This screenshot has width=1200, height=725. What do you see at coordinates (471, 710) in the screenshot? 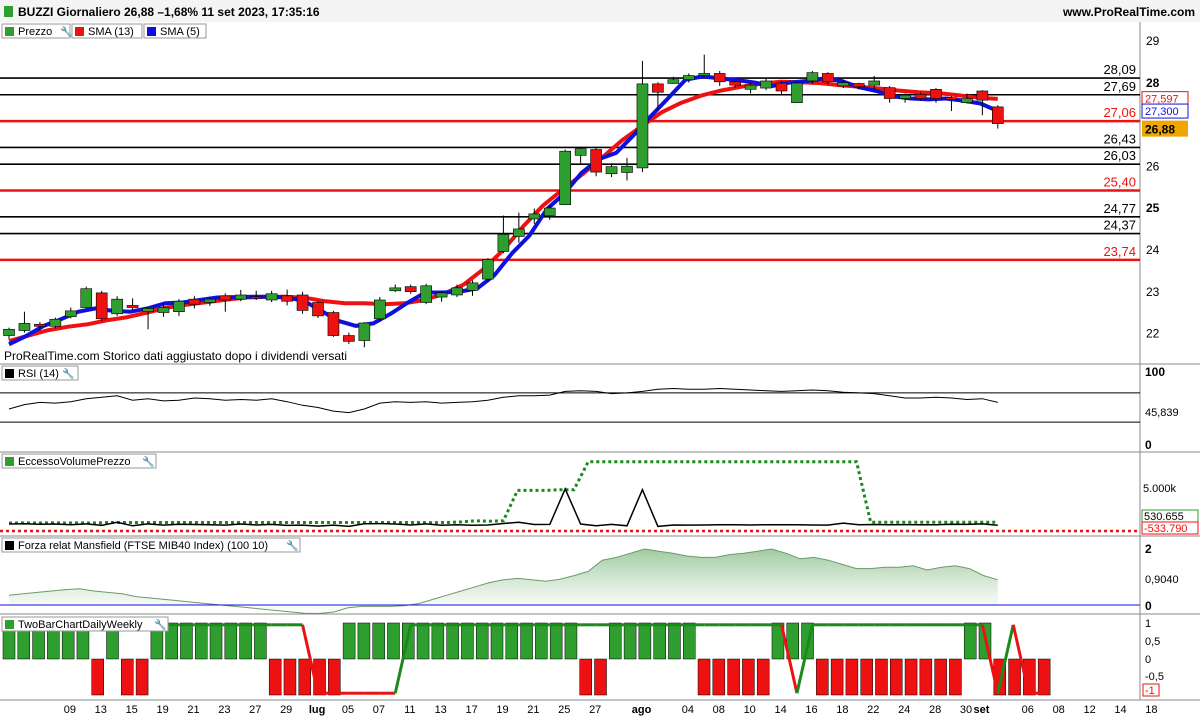
I see `x-tick-label: 17` at bounding box center [471, 710].